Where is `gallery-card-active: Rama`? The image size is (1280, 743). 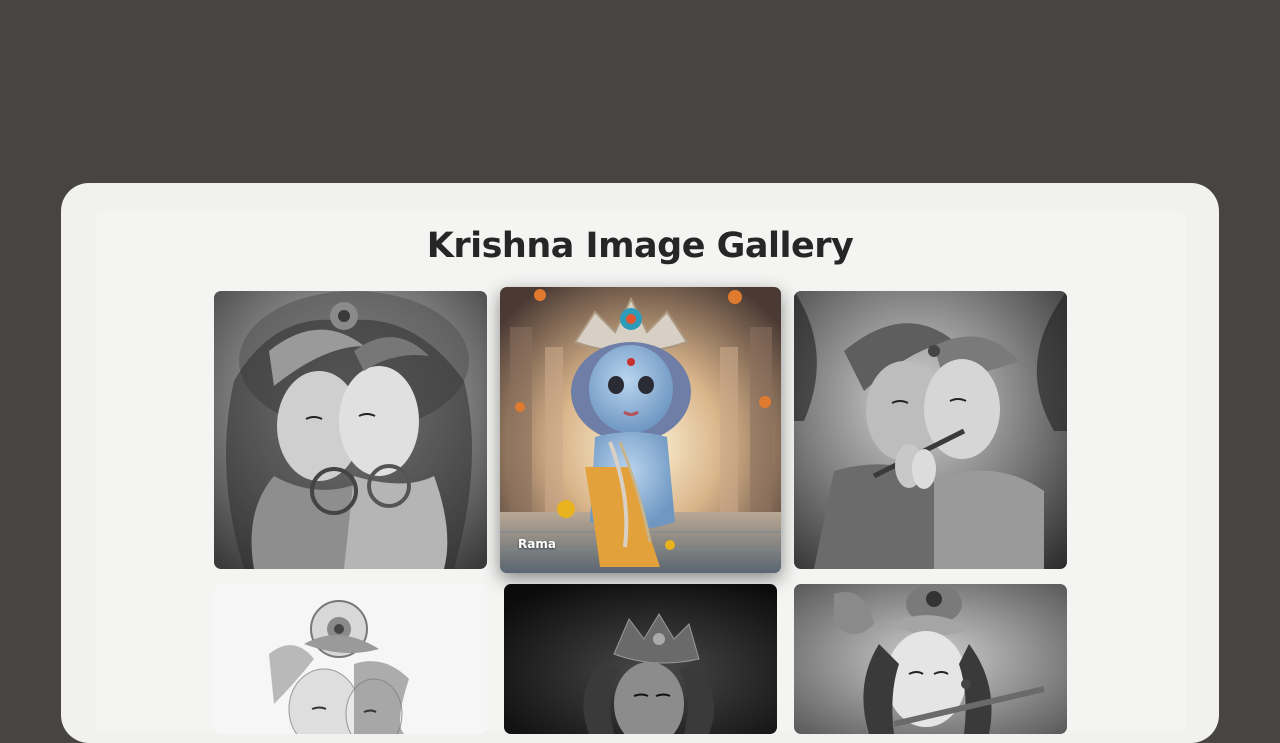 gallery-card-active: Rama is located at coordinates (640, 430).